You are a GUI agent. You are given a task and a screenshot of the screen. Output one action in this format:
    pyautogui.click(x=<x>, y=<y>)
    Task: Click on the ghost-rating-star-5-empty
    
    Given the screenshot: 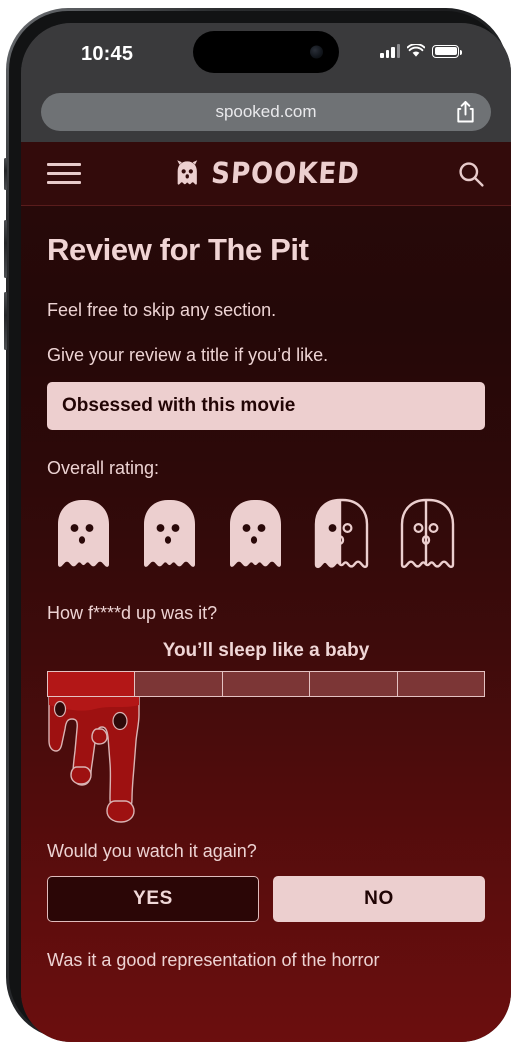 What is the action you would take?
    pyautogui.click(x=426, y=534)
    